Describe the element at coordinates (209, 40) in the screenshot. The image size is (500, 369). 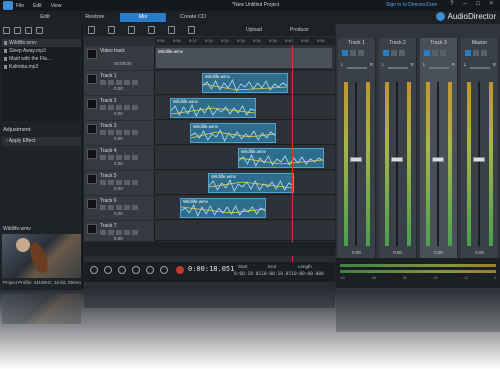
I see `ruler-tick: 0:15` at that location.